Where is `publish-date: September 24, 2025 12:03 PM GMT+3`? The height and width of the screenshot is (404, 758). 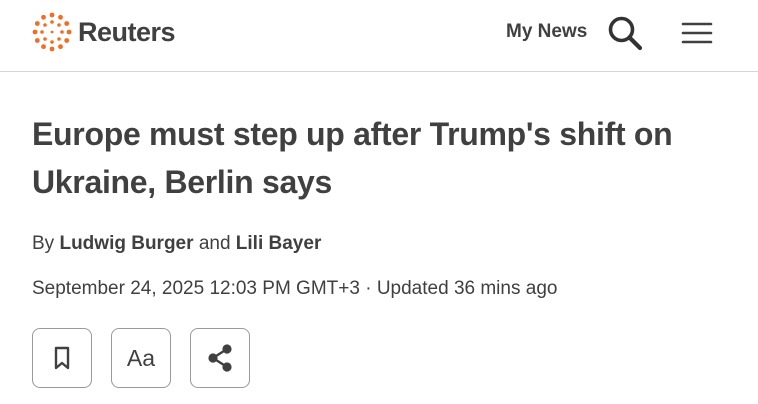
publish-date: September 24, 2025 12:03 PM GMT+3 is located at coordinates (196, 288).